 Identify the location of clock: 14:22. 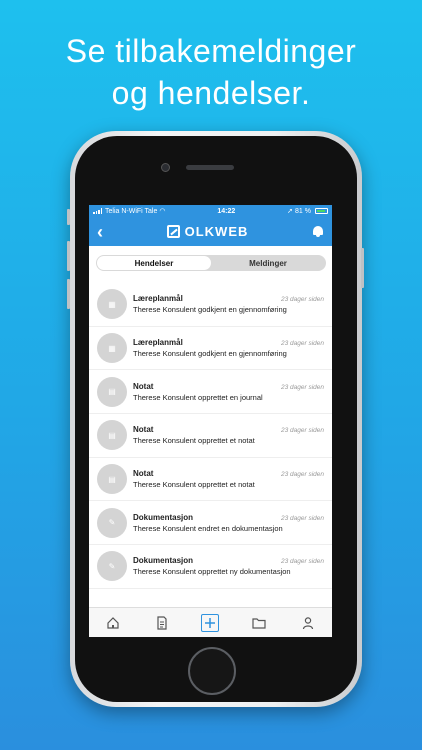
(226, 211).